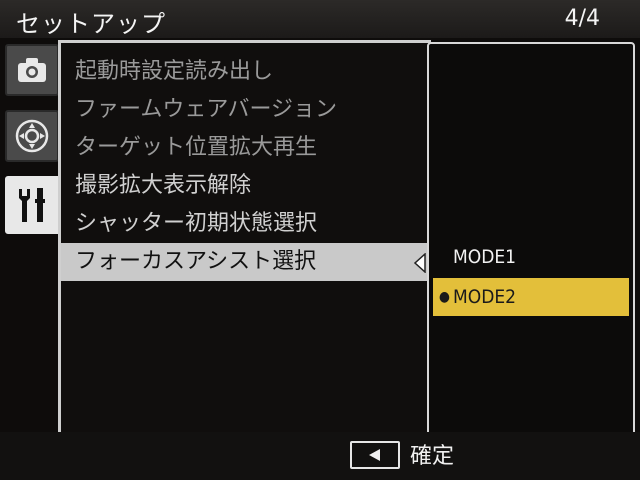 The width and height of the screenshot is (640, 480). I want to click on menu-item-startup-settings: 起動時設定読み出し, so click(246, 72).